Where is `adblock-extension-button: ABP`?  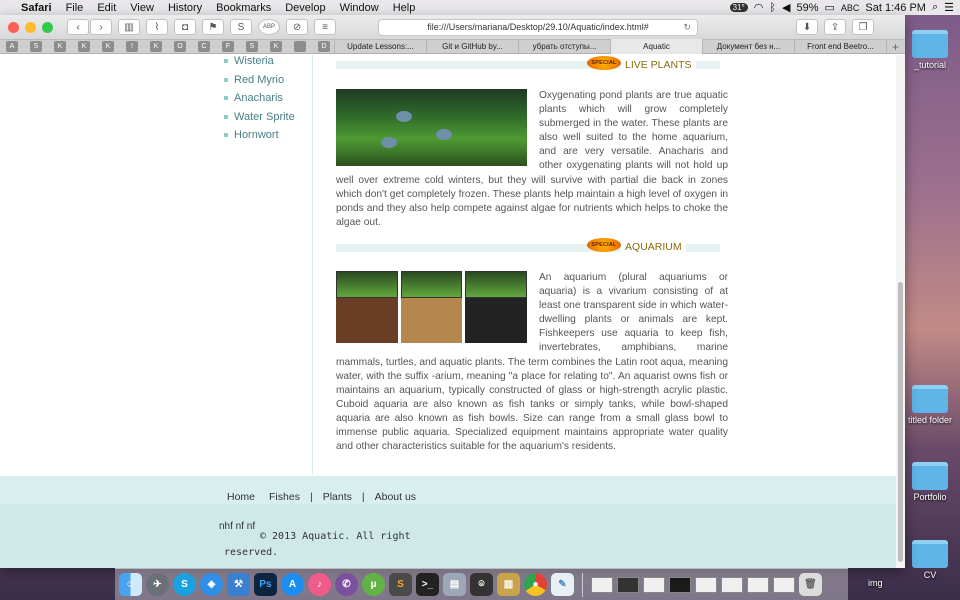 adblock-extension-button: ABP is located at coordinates (269, 27).